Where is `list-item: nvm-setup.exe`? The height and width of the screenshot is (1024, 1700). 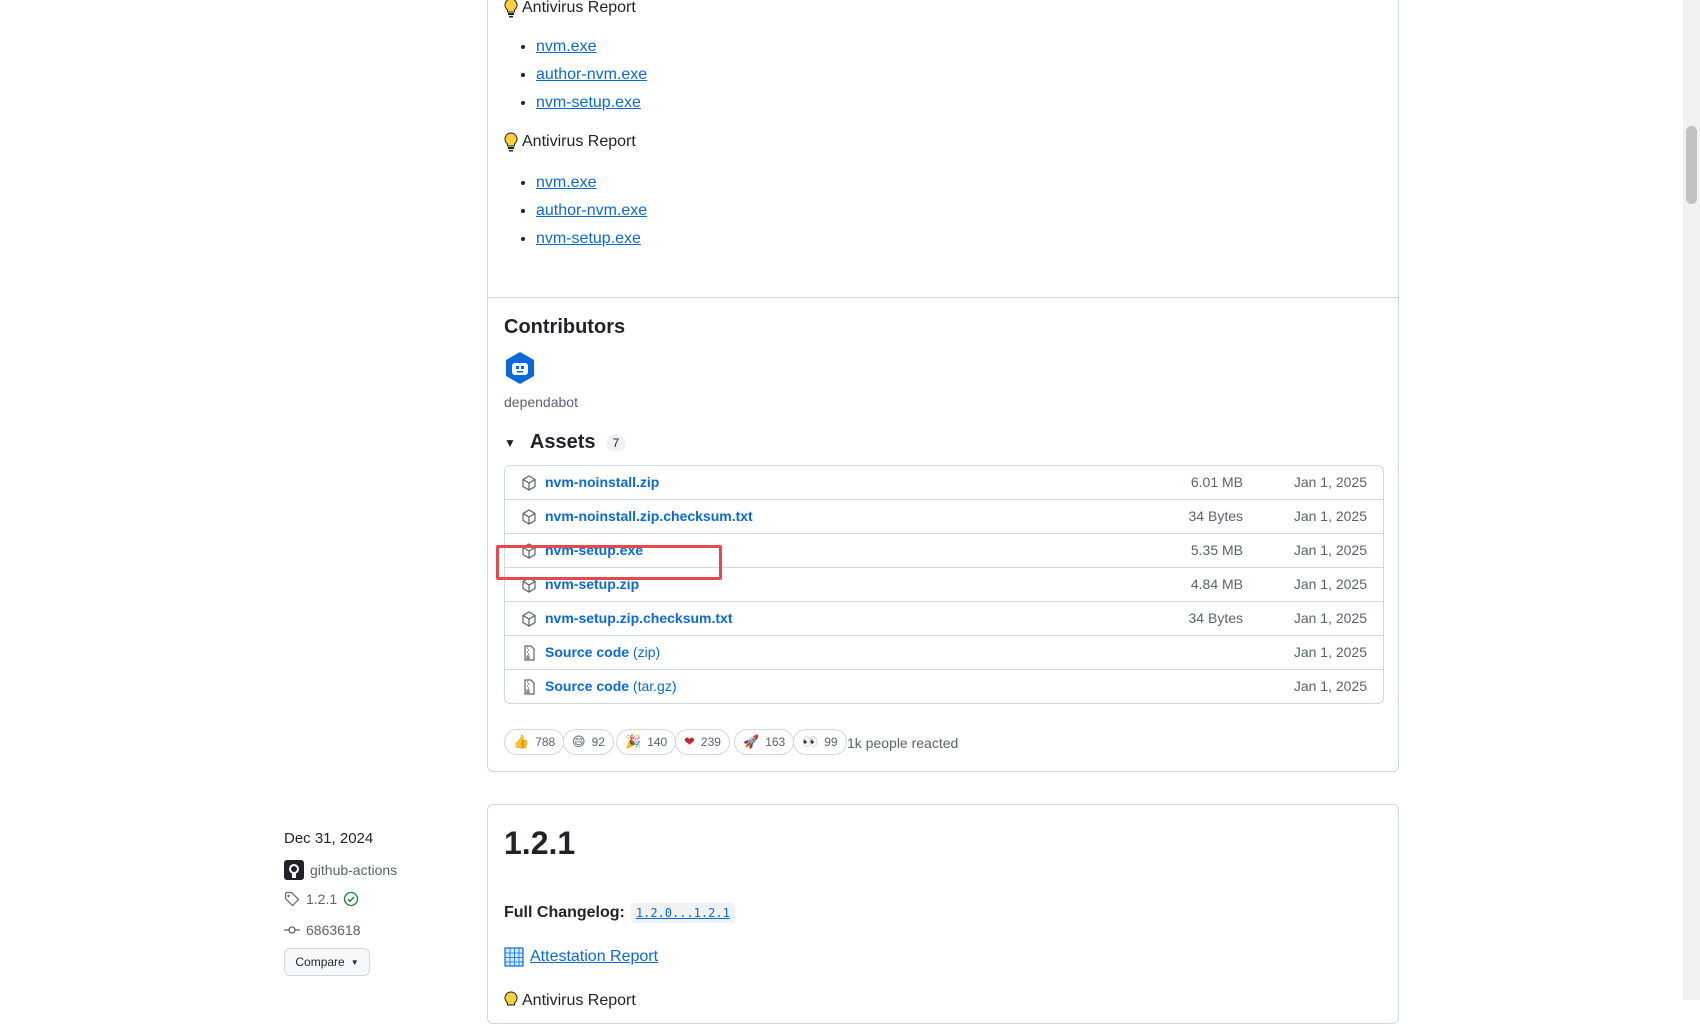
list-item: nvm-setup.exe is located at coordinates (591, 103).